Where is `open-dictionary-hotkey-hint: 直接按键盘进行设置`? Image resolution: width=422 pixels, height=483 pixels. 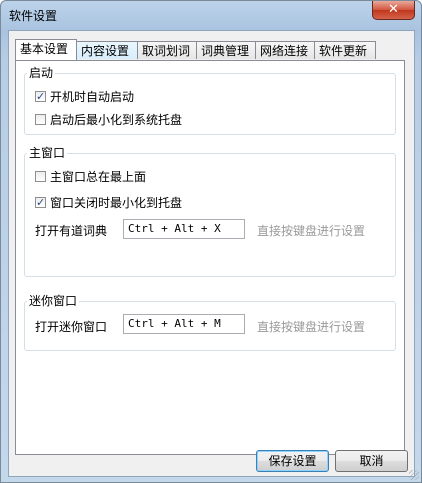 open-dictionary-hotkey-hint: 直接按键盘进行设置 is located at coordinates (311, 231).